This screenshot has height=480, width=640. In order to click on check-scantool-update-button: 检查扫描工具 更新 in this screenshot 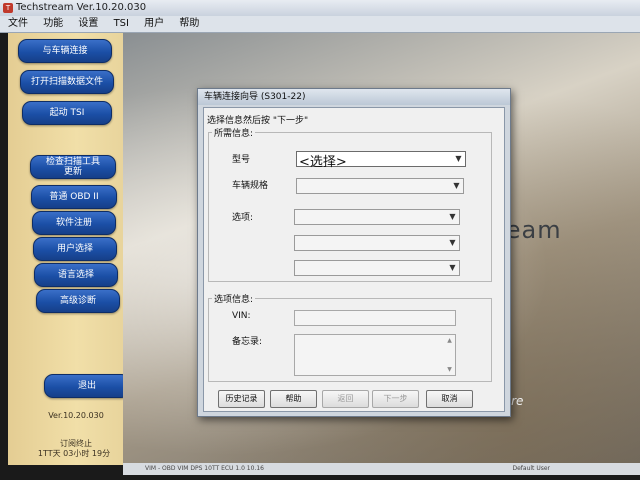, I will do `click(73, 167)`.